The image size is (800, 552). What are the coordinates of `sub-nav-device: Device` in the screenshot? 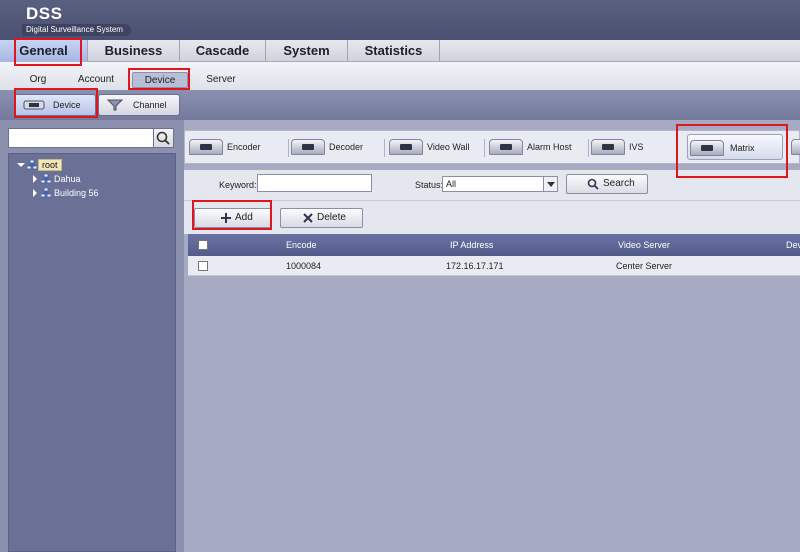 It's located at (160, 80).